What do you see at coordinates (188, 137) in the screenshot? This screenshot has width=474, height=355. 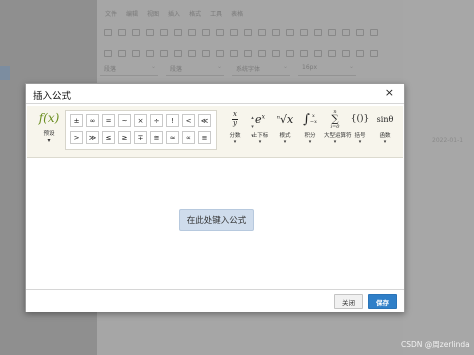 I see `symbol-proportional: ∝` at bounding box center [188, 137].